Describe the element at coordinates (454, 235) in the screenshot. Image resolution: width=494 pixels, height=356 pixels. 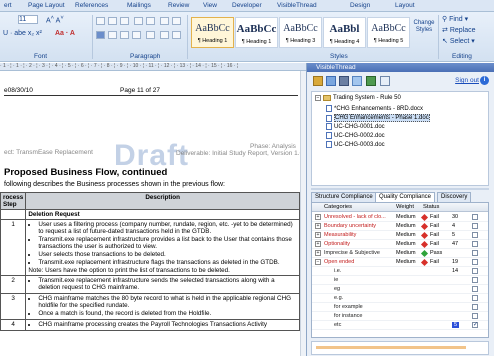
I see `count-value: 5` at that location.